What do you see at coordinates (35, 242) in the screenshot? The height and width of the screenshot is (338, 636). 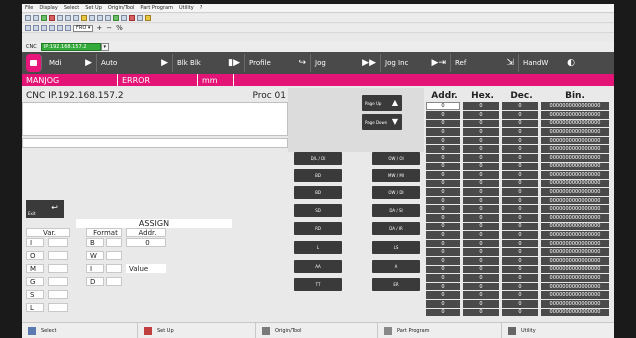 I see `var-type-button: I` at bounding box center [35, 242].